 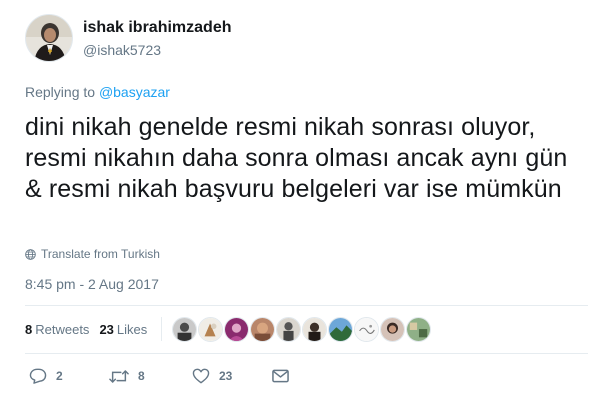 I want to click on retweet-count: 8, so click(x=141, y=376).